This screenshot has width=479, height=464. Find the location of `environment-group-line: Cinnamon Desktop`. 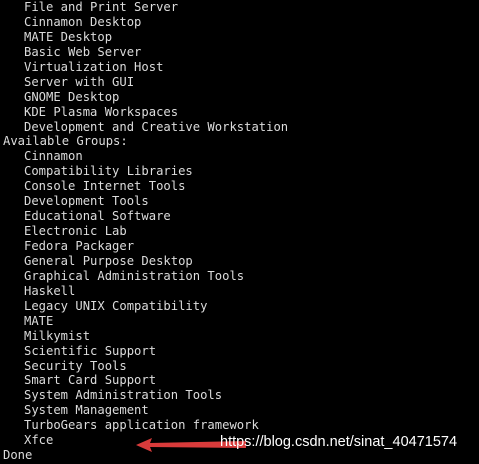

environment-group-line: Cinnamon Desktop is located at coordinates (83, 21).